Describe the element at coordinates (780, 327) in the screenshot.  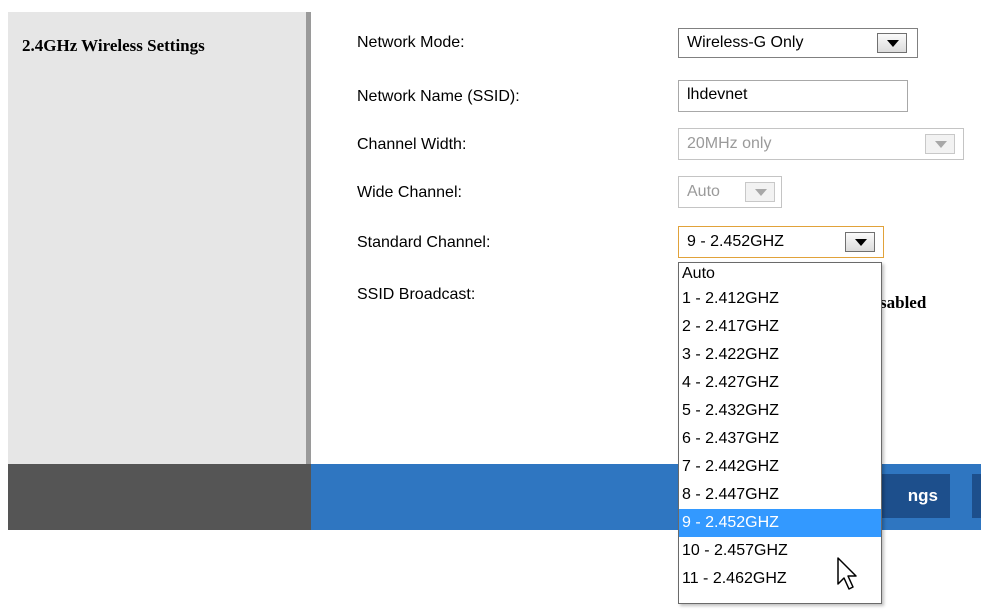
I see `dropdown-option: 2 - 2.417GHZ` at that location.